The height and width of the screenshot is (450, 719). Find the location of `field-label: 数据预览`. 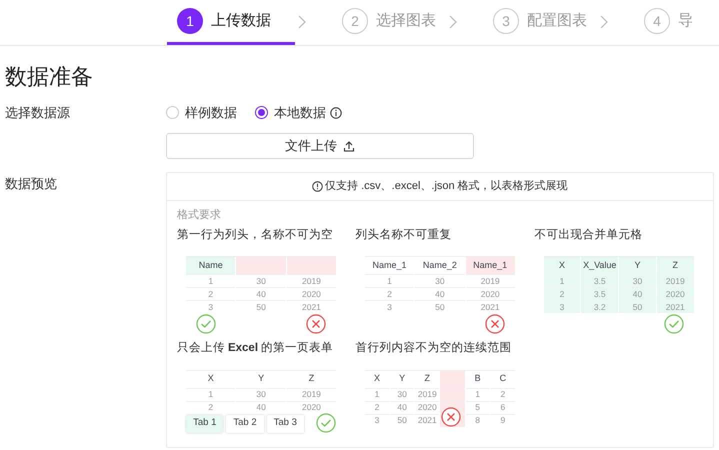

field-label: 数据预览 is located at coordinates (31, 183).